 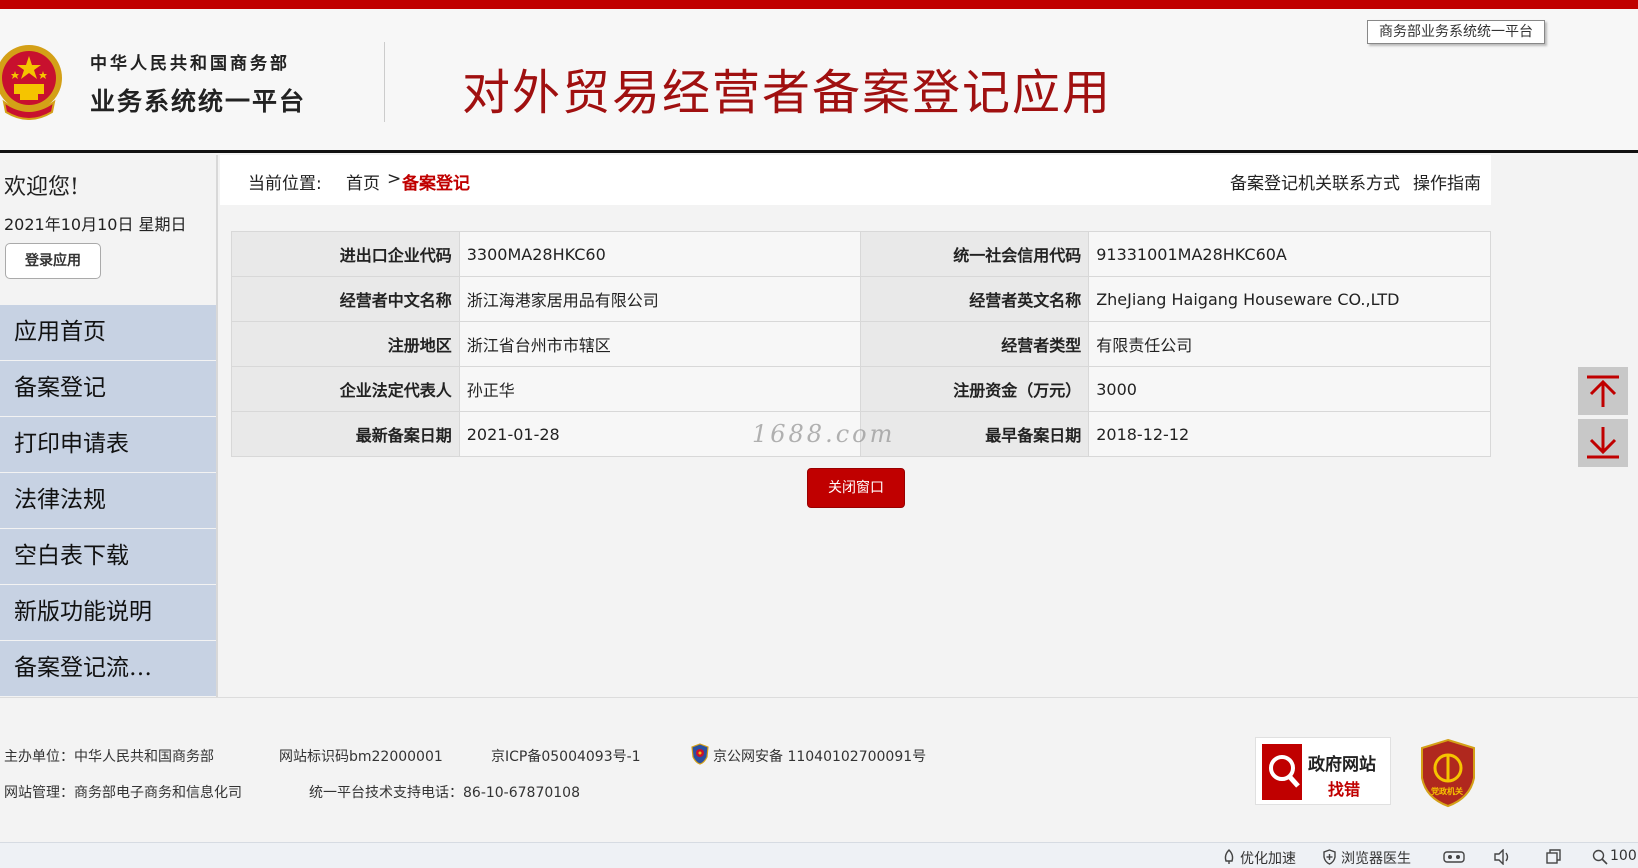 What do you see at coordinates (787, 93) in the screenshot?
I see `app-title: 对外贸易经营者备案登记应用` at bounding box center [787, 93].